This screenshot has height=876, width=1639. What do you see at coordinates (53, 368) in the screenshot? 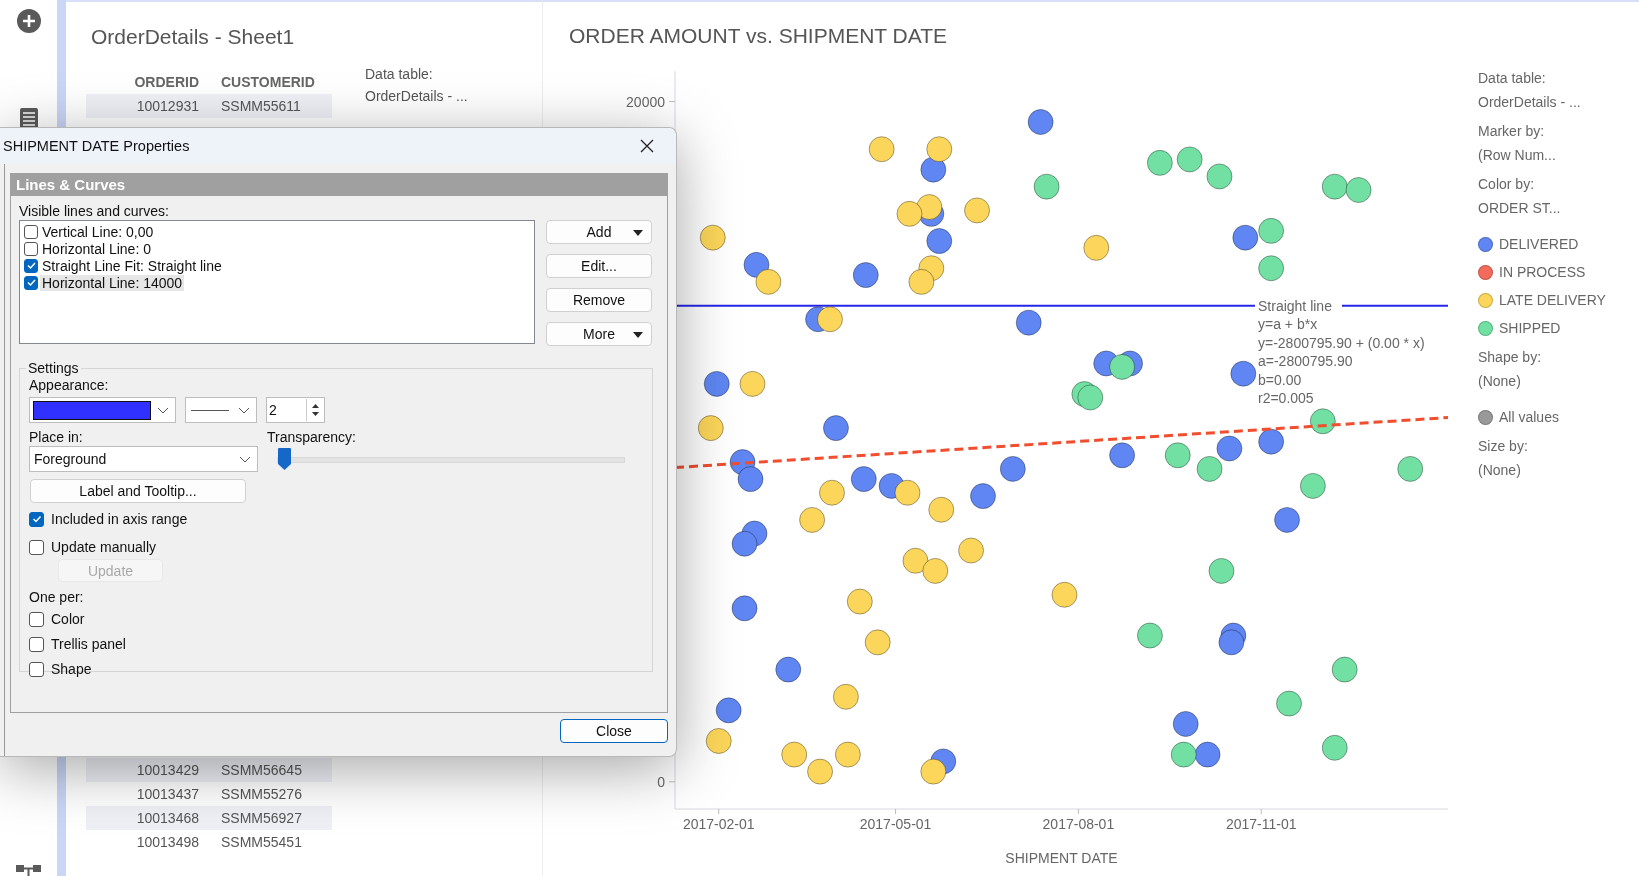
I see `group-title: Settings` at bounding box center [53, 368].